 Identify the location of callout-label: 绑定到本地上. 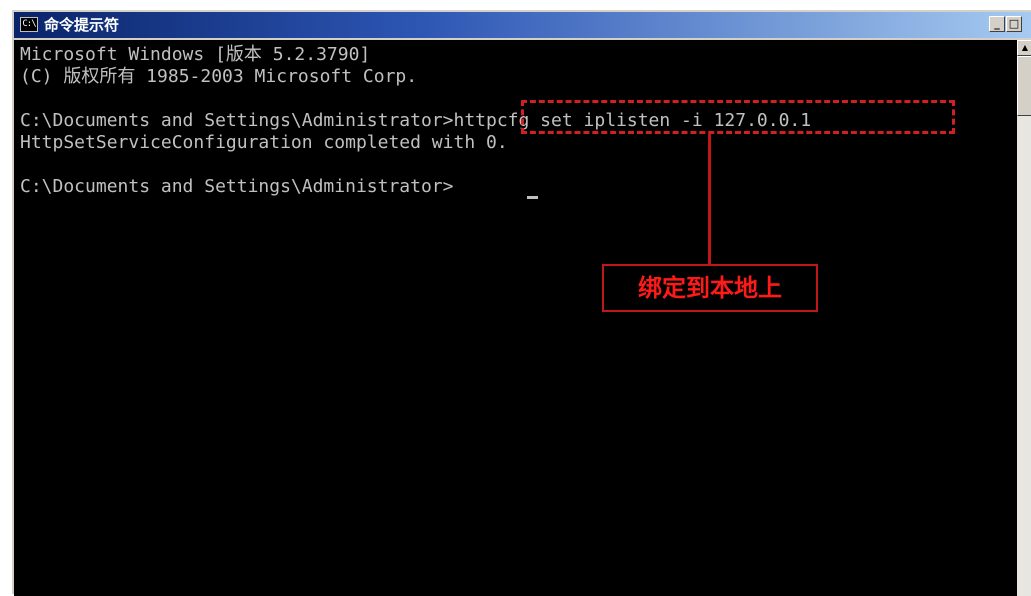
(710, 288).